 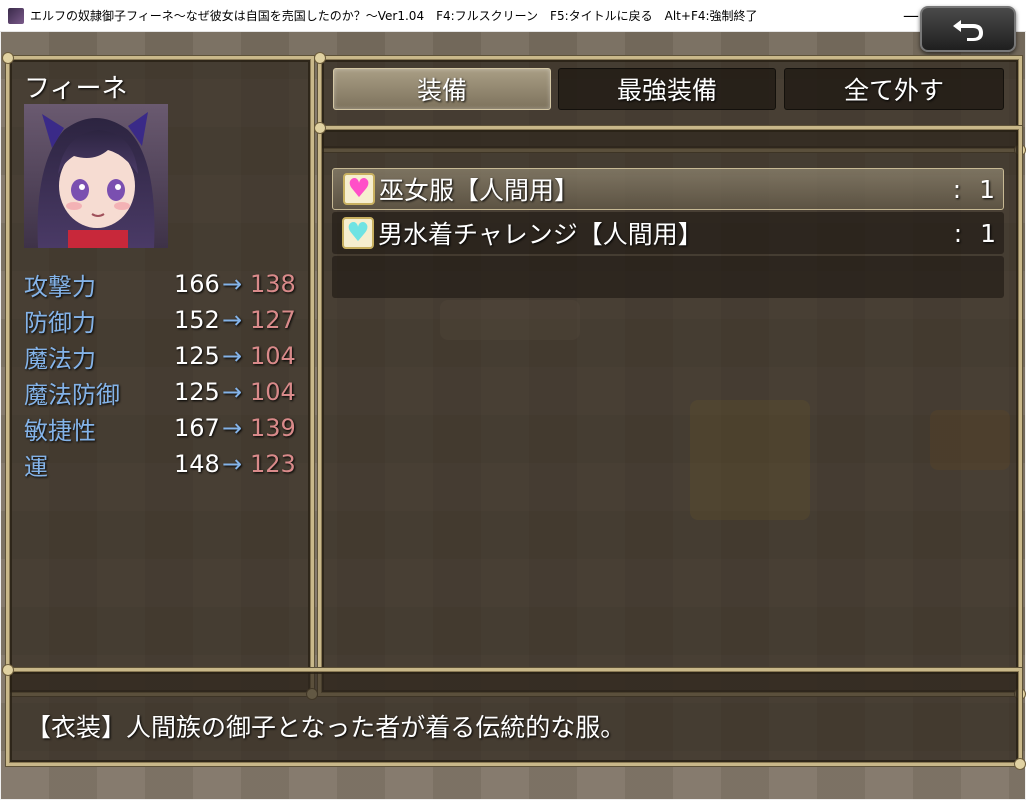 What do you see at coordinates (359, 189) in the screenshot?
I see `pink-heart-icon: ♥` at bounding box center [359, 189].